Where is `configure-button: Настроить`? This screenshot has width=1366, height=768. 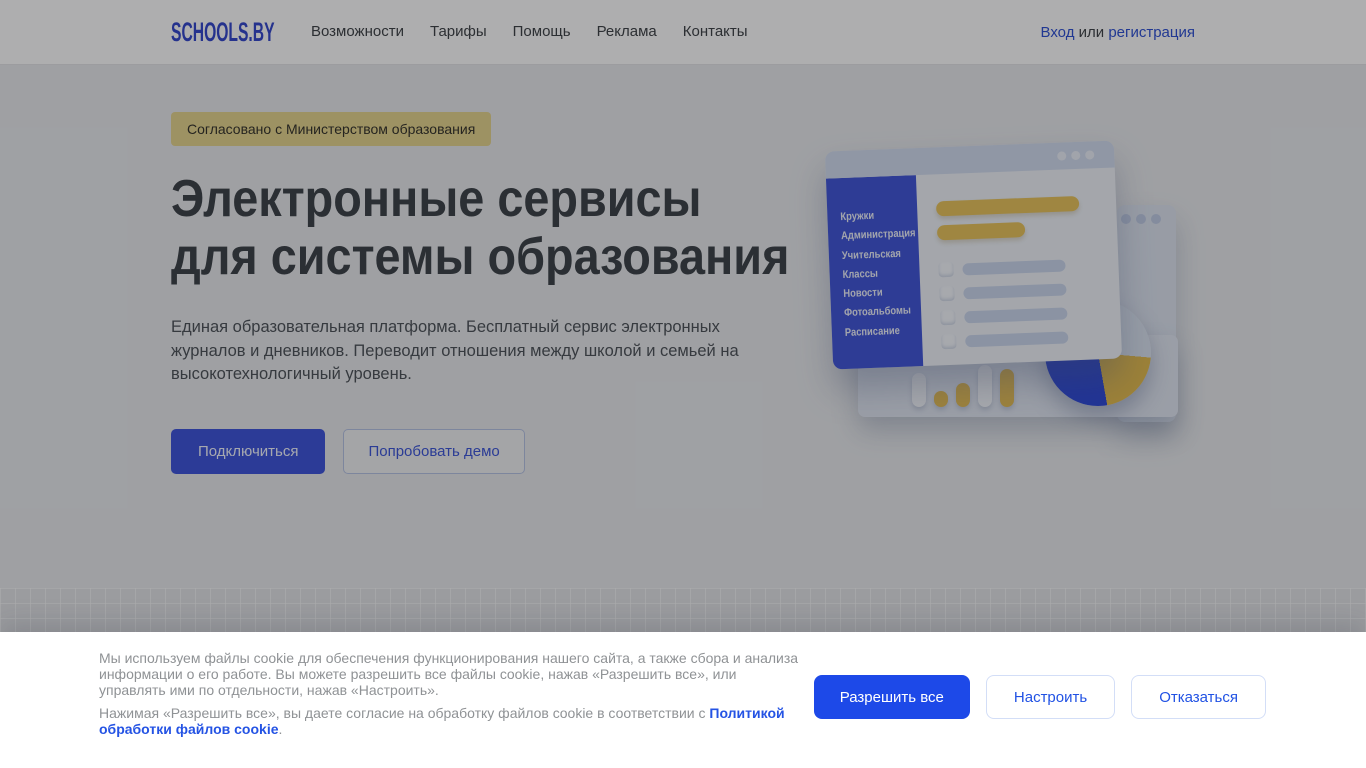 configure-button: Настроить is located at coordinates (1050, 697).